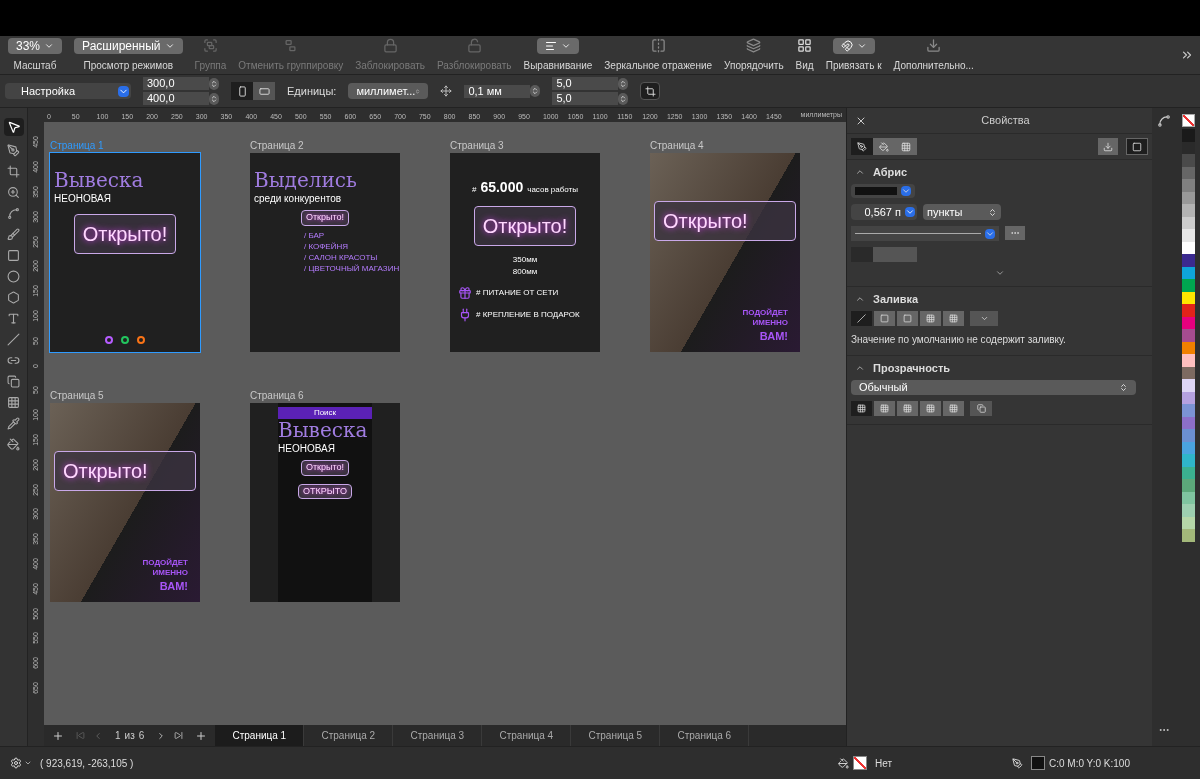 This screenshot has height=779, width=1200. Describe the element at coordinates (585, 83) in the screenshot. I see `duplicate-x-field: 5,0` at that location.